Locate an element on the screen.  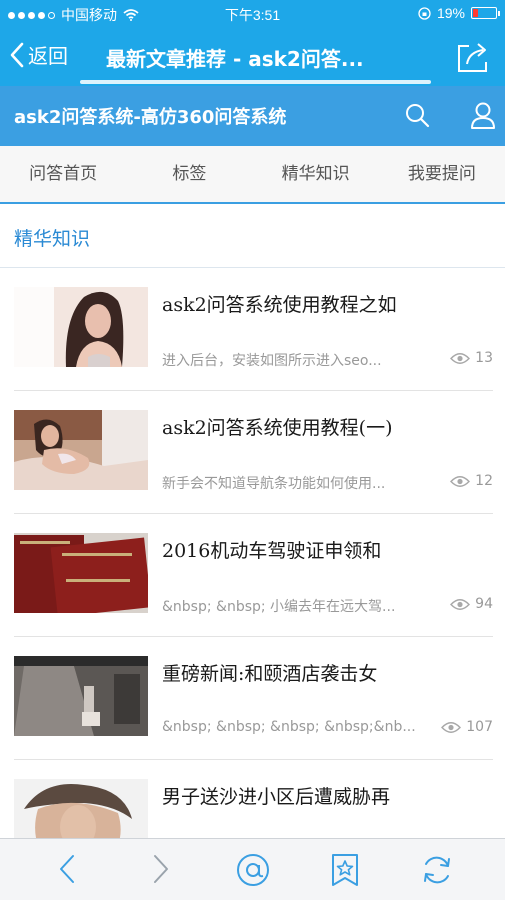
woman-on-bed-photo is located at coordinates (81, 450).